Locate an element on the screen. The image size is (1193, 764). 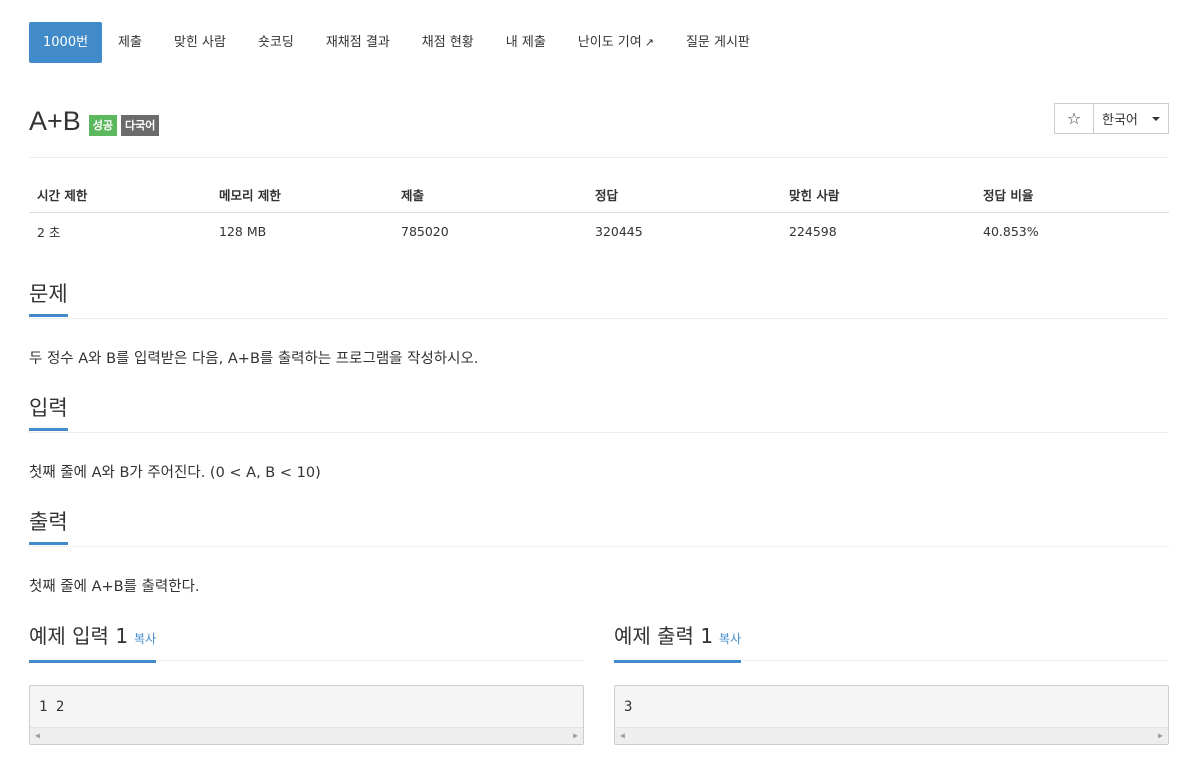
accepted-value: 320445 is located at coordinates (619, 231).